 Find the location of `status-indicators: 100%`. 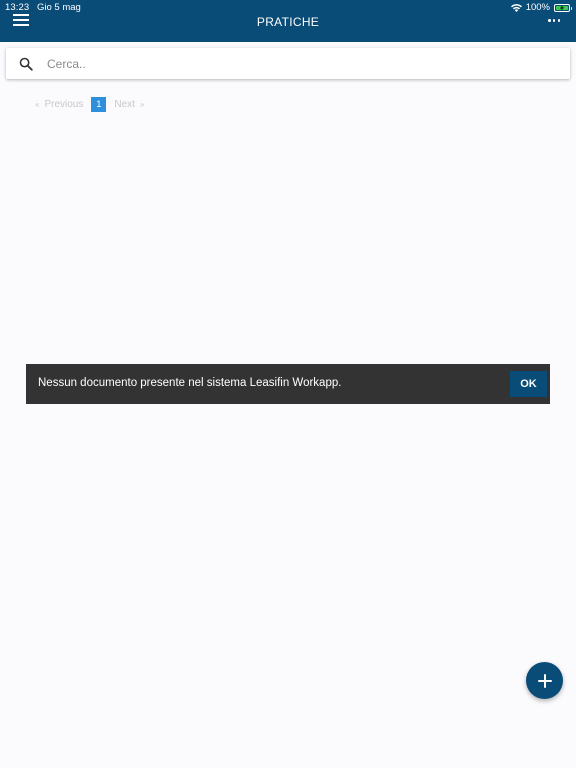

status-indicators: 100% is located at coordinates (541, 7).